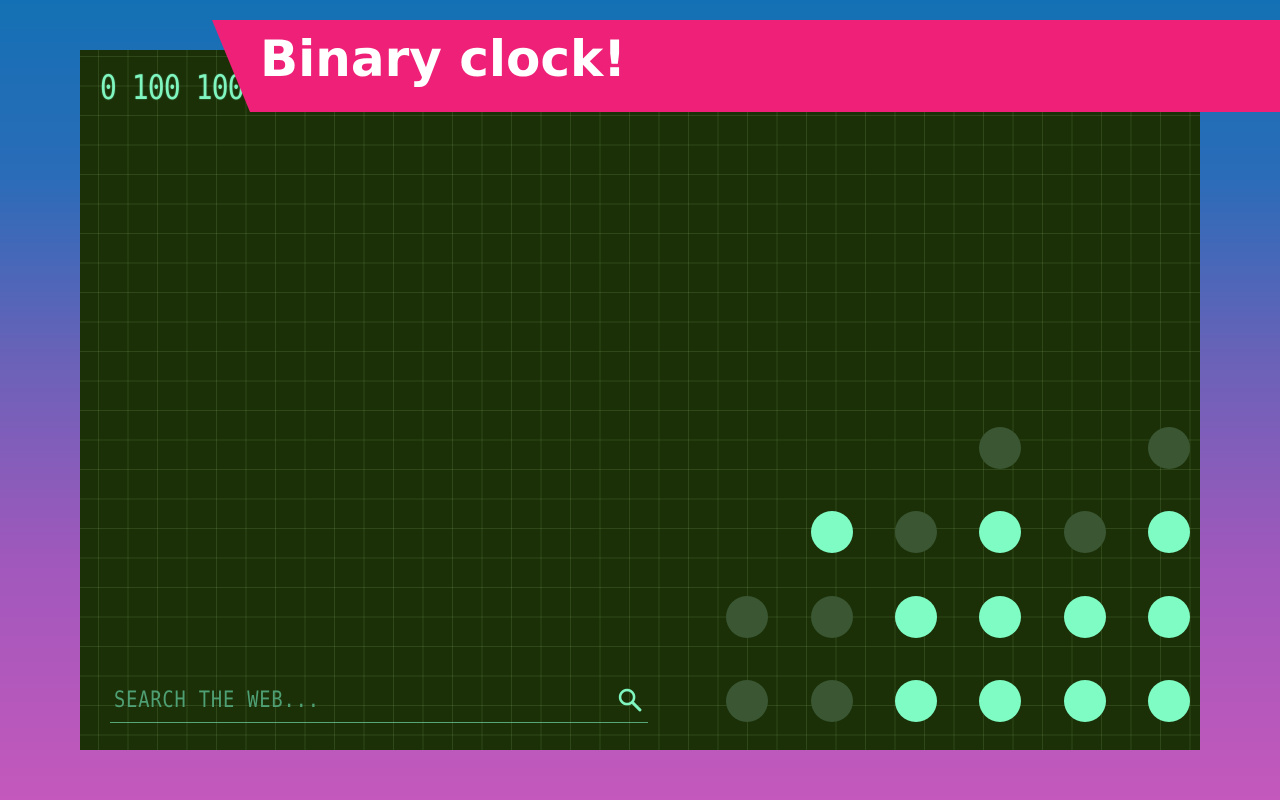 Image resolution: width=1280 pixels, height=800 pixels. Describe the element at coordinates (318, 700) in the screenshot. I see `search-input` at that location.